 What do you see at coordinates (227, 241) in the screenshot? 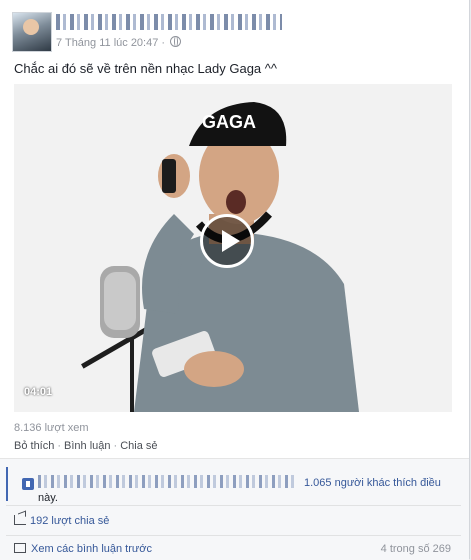
I see `play-icon` at bounding box center [227, 241].